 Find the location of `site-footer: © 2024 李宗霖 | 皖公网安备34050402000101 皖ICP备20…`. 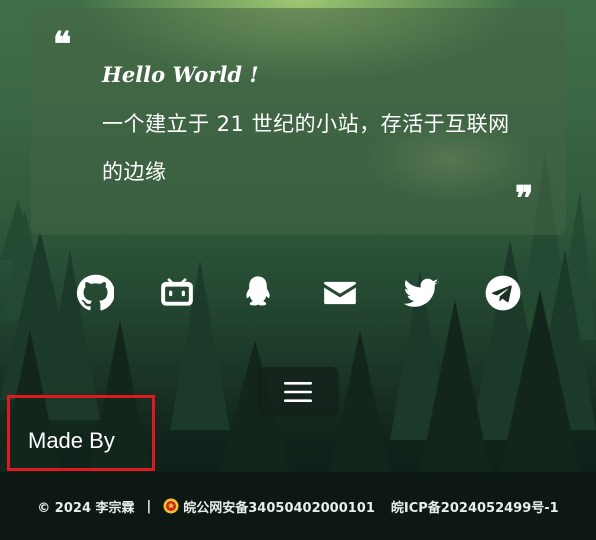

site-footer: © 2024 李宗霖 | 皖公网安备34050402000101 皖ICP备20… is located at coordinates (298, 506).